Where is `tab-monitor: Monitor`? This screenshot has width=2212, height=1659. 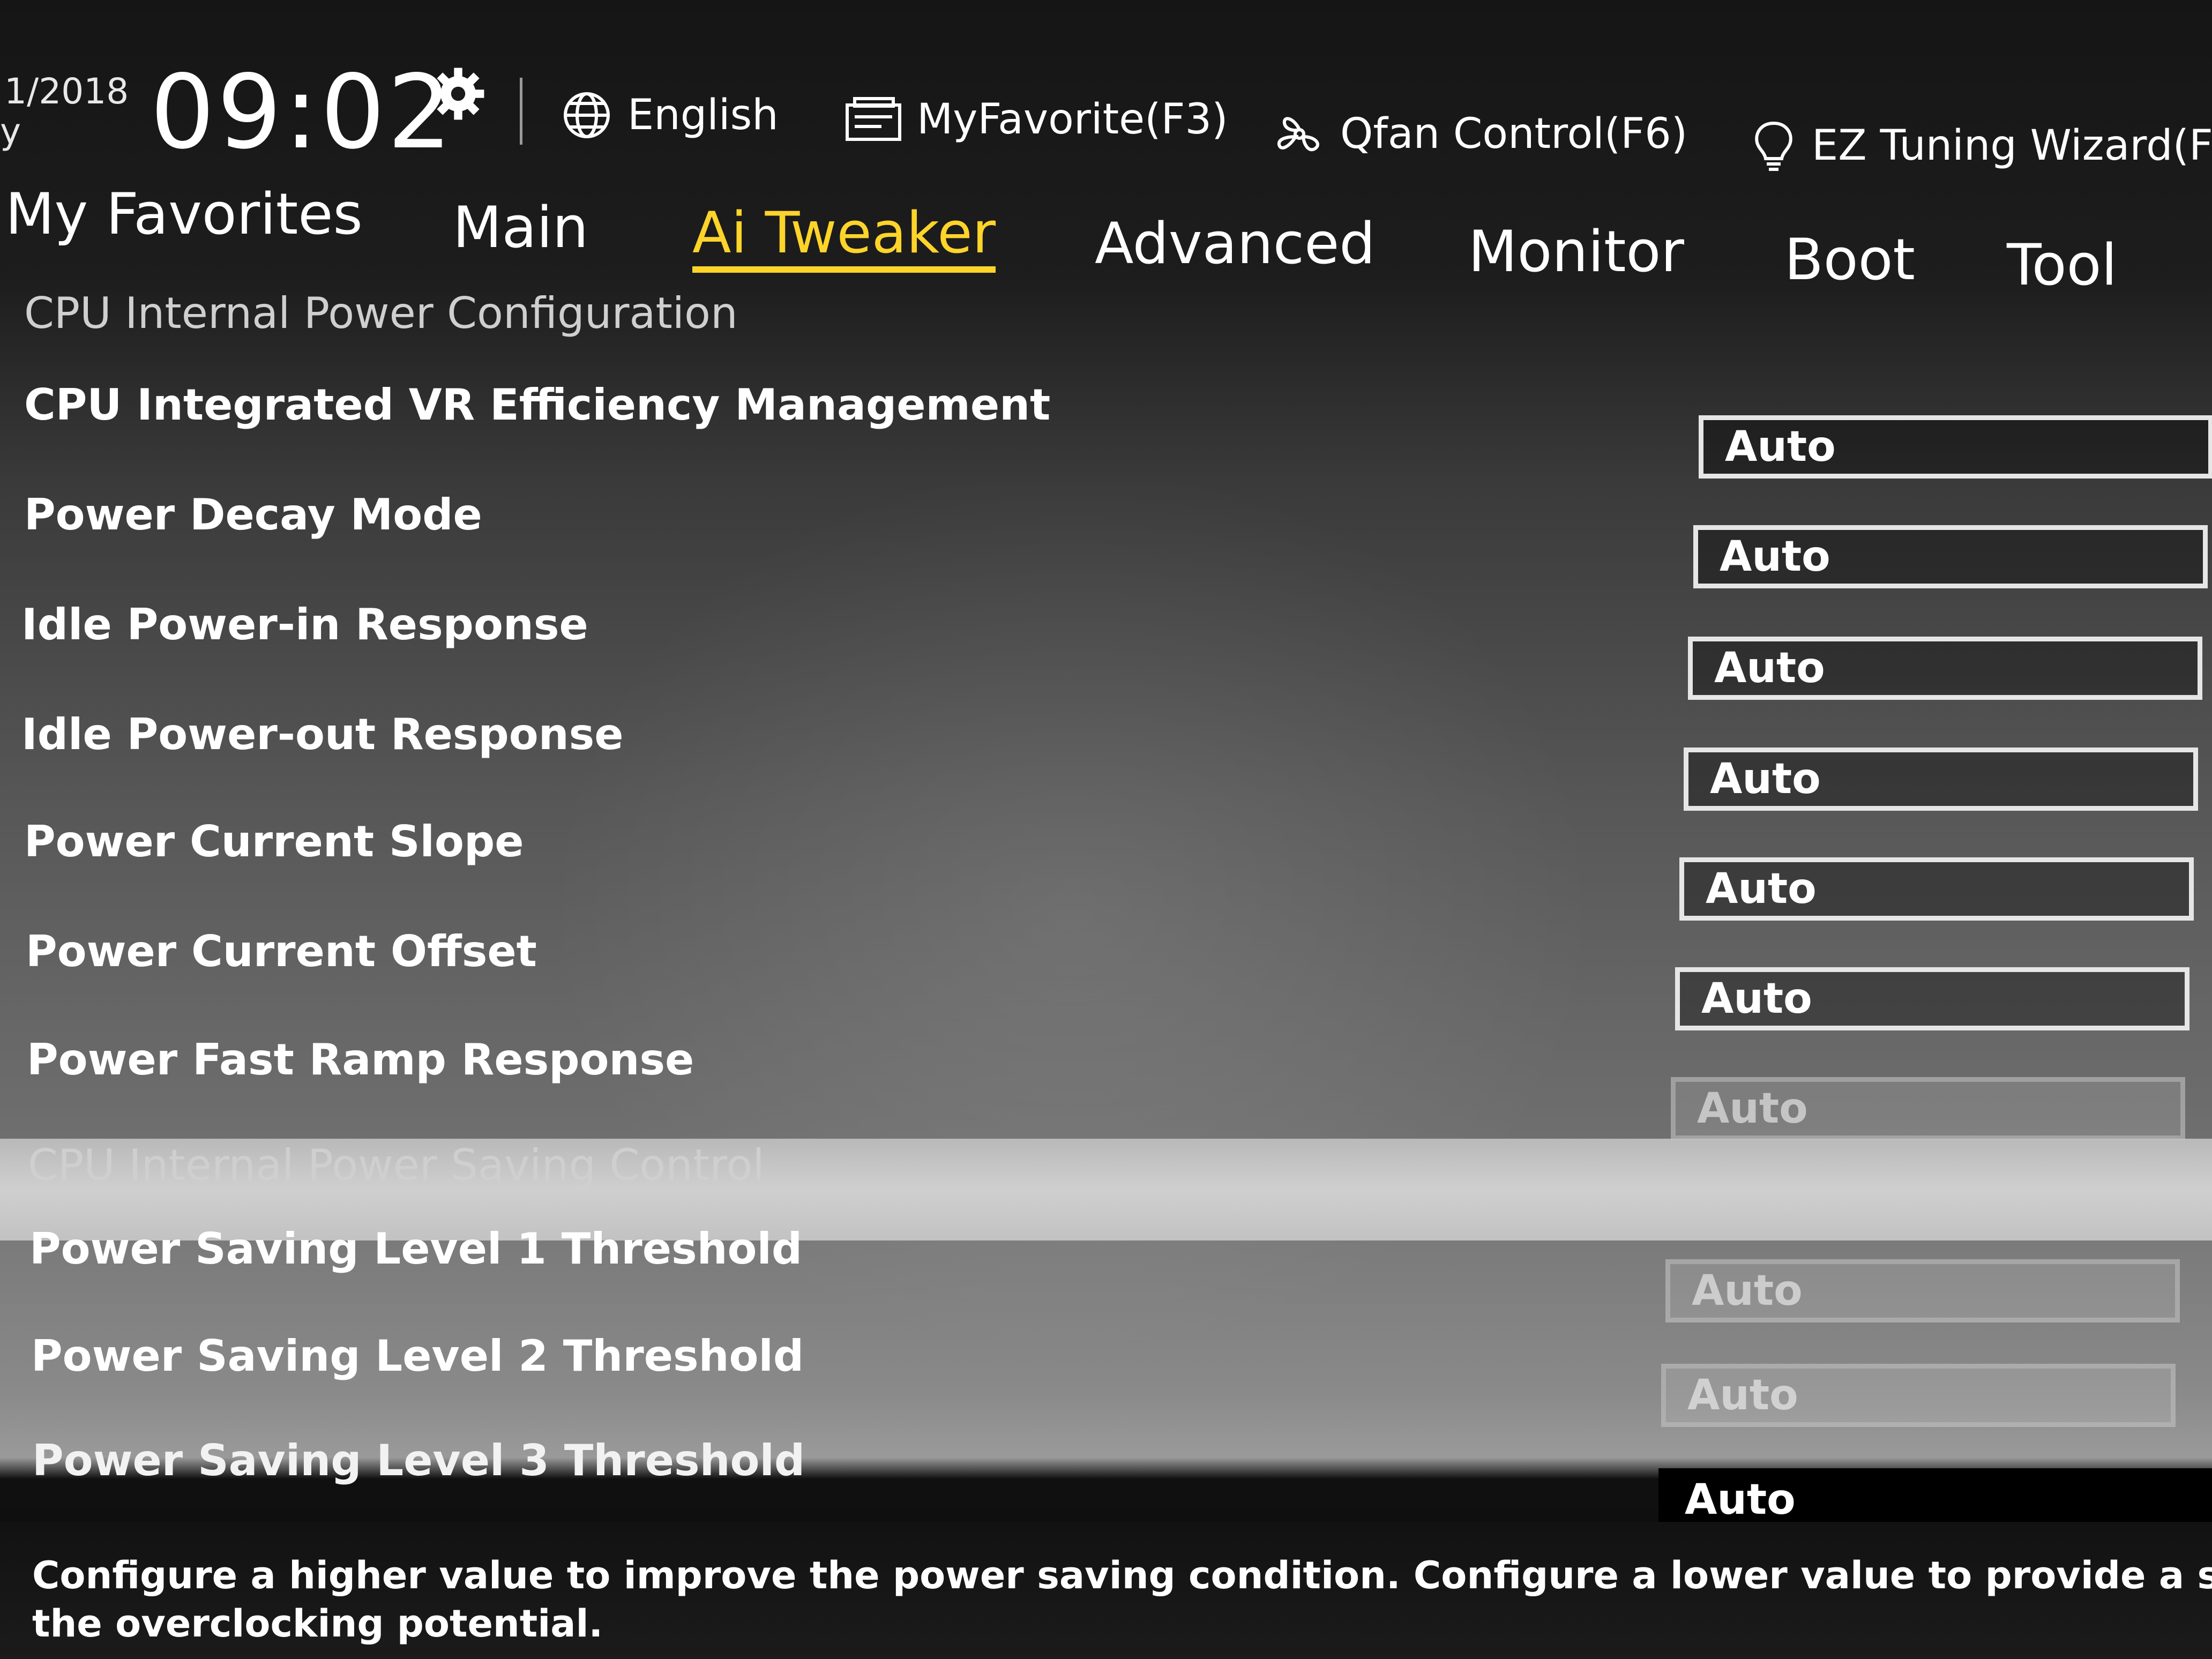
tab-monitor: Monitor is located at coordinates (1576, 252).